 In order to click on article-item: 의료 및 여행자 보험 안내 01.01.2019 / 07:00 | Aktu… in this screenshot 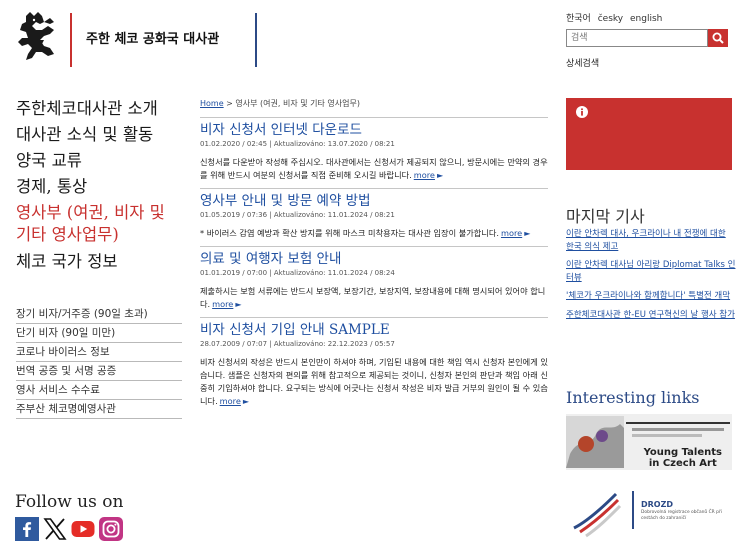, I will do `click(374, 281)`.